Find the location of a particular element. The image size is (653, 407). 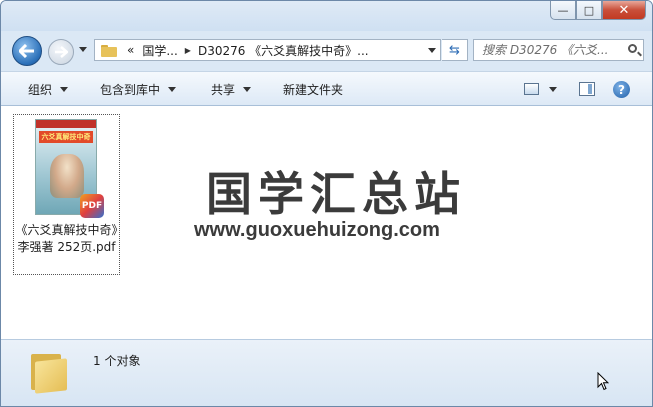

navigation-bar: « 国学... ▶ D30276 《六爻真解技中奇》... ⇆ is located at coordinates (326, 51).